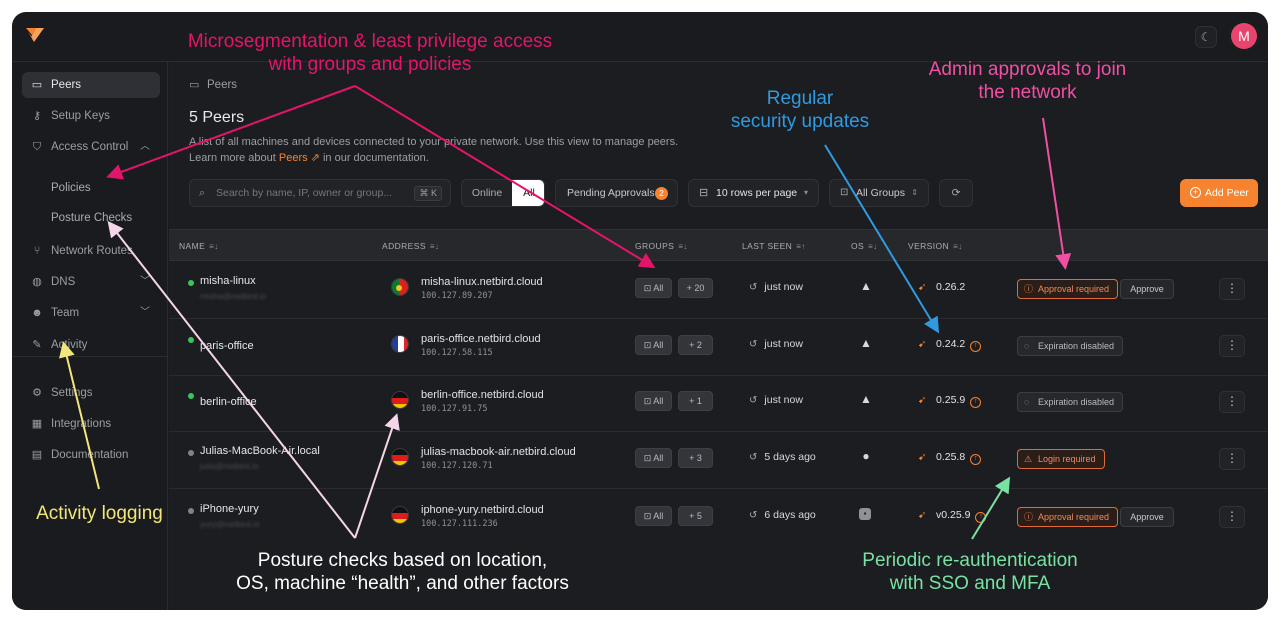  Describe the element at coordinates (228, 281) in the screenshot. I see `peer-name: misha-linux` at that location.